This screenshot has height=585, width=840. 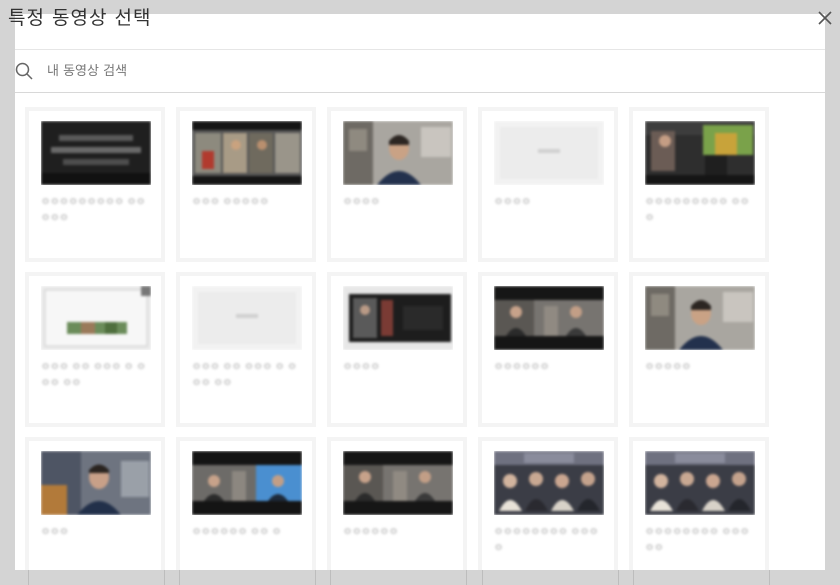 I want to click on video-title: ㅇㅇㅇㅇㅇㅇㅇㅇㅇ ㅇㅇㅇ, so click(x=697, y=210).